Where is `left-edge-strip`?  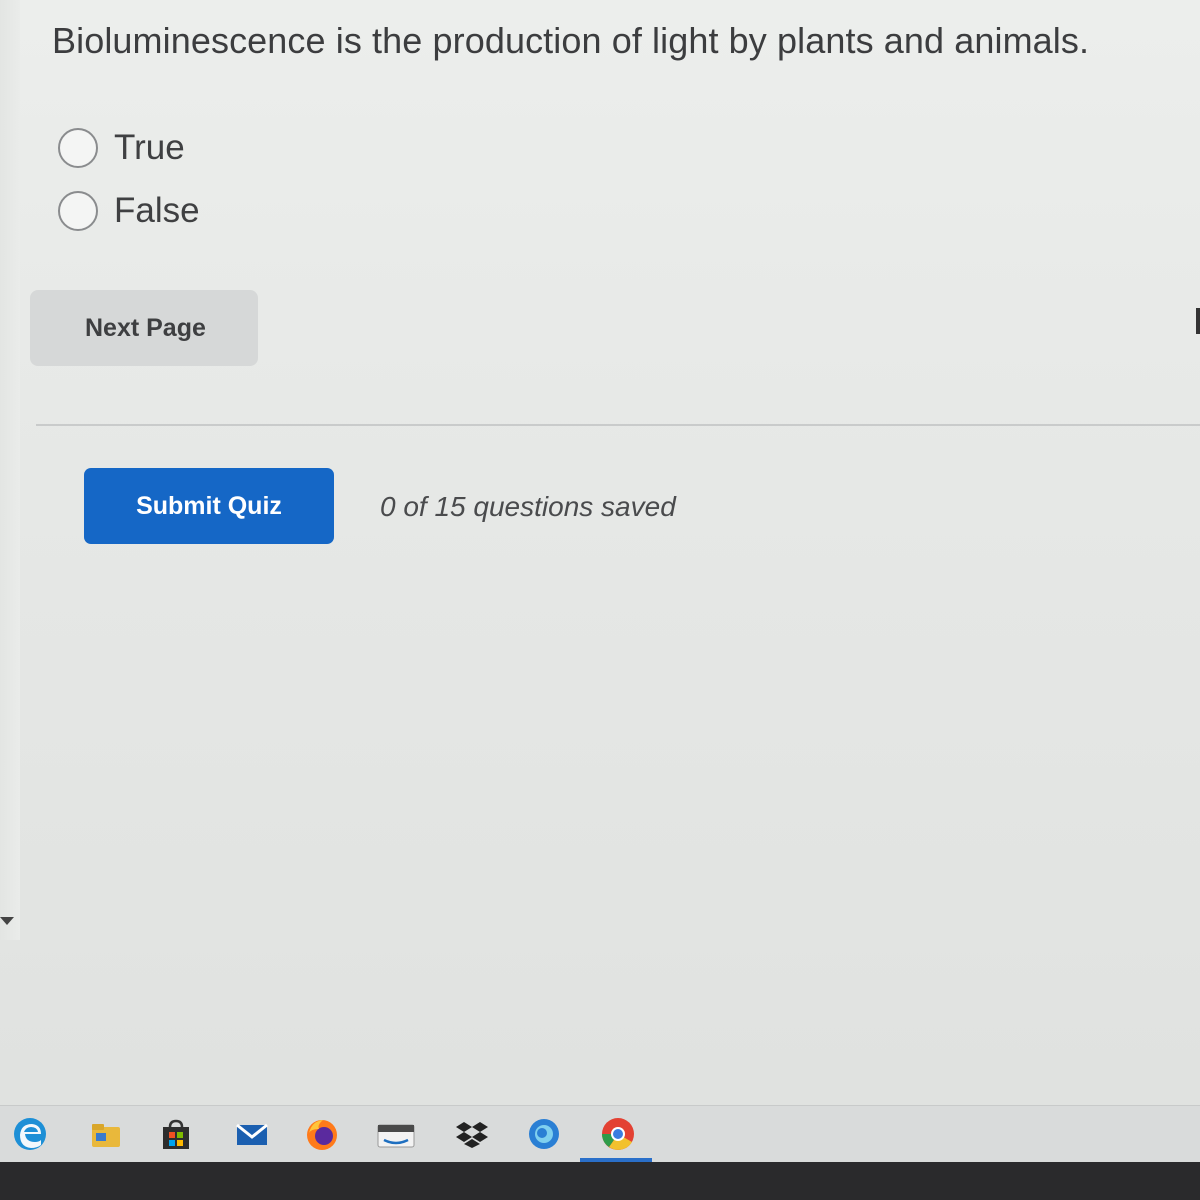
left-edge-strip is located at coordinates (10, 470).